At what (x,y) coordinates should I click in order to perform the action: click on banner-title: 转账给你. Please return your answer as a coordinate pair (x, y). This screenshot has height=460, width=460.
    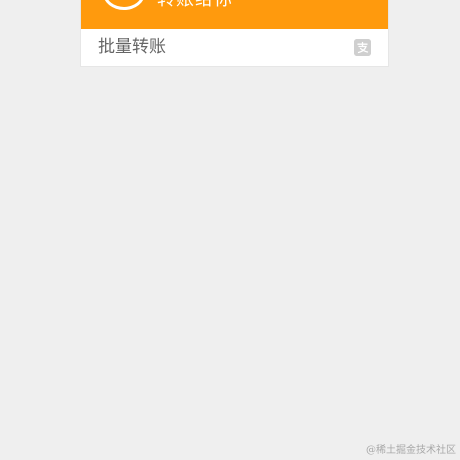
    Looking at the image, I should click on (195, 5).